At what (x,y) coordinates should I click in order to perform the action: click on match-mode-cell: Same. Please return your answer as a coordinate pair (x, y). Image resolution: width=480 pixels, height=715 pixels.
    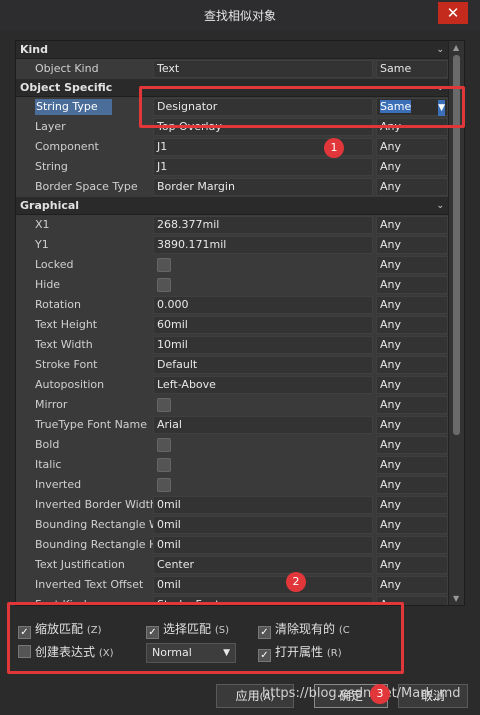
    Looking at the image, I should click on (412, 69).